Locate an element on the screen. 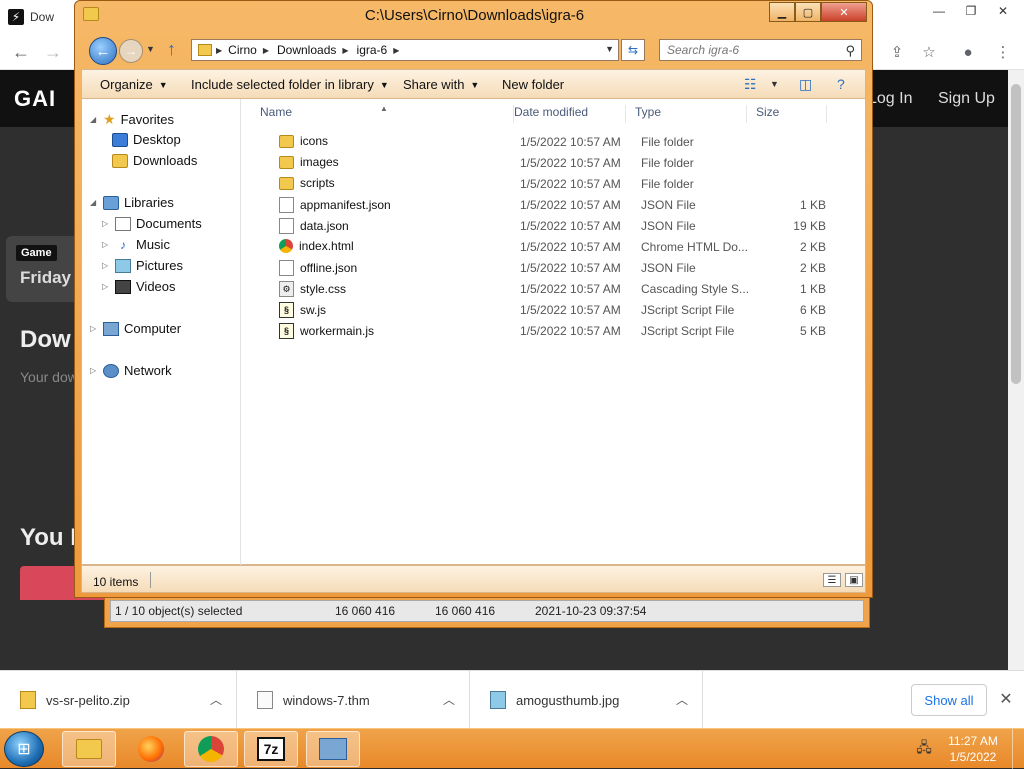 This screenshot has width=1024, height=769. column-header-type: Type is located at coordinates (686, 114).